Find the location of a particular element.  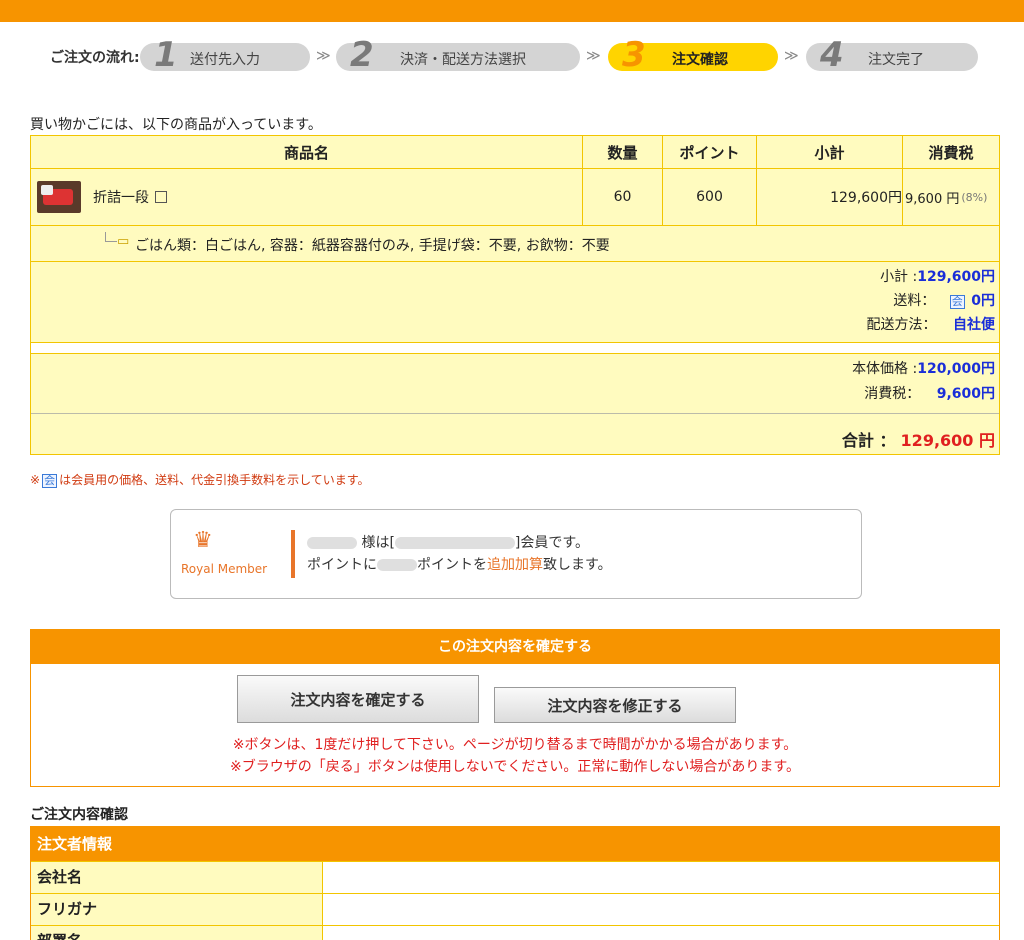

col-header-qty: 数量 is located at coordinates (623, 152).